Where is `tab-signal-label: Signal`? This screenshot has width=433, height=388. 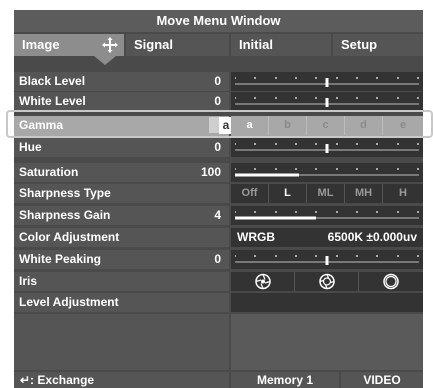 tab-signal-label: Signal is located at coordinates (154, 44).